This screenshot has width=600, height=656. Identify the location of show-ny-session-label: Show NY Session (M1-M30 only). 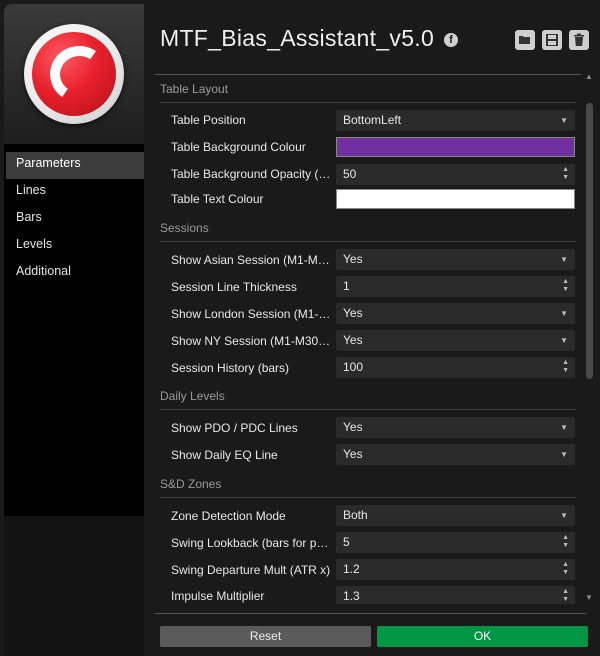
(251, 341).